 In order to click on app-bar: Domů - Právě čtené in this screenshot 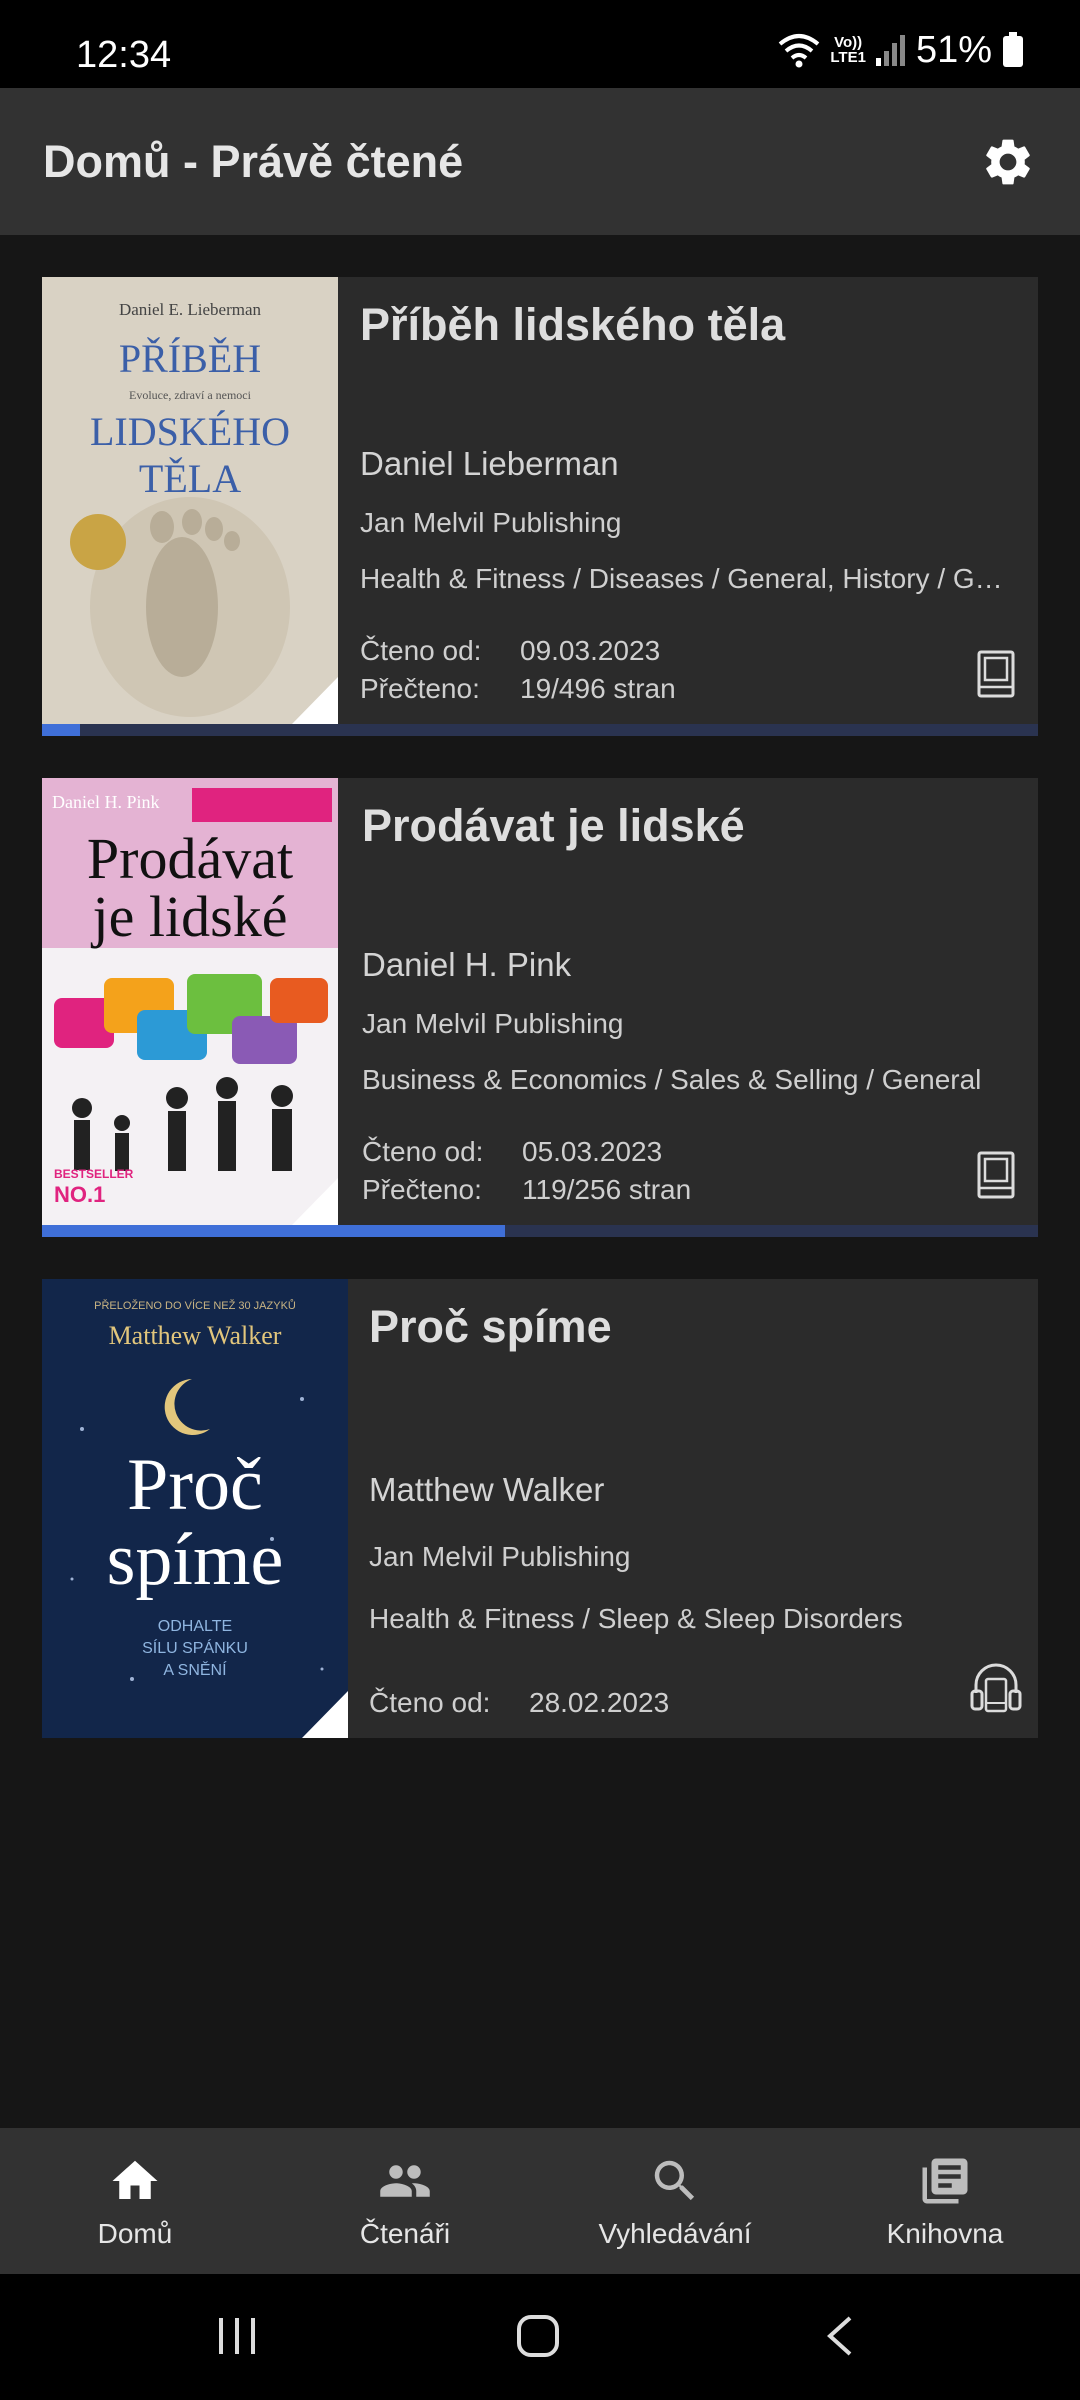, I will do `click(540, 161)`.